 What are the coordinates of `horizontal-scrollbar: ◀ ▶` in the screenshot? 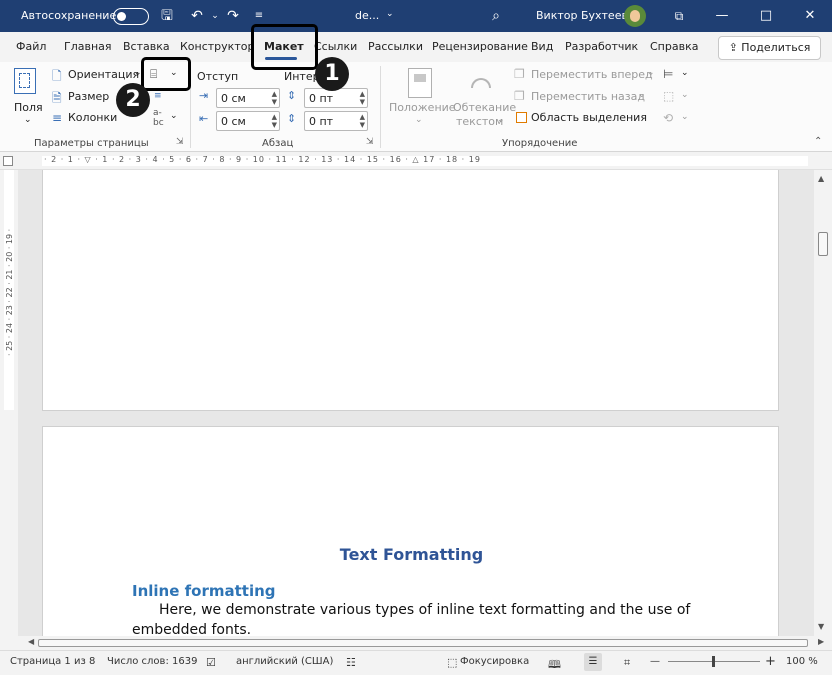 It's located at (425, 643).